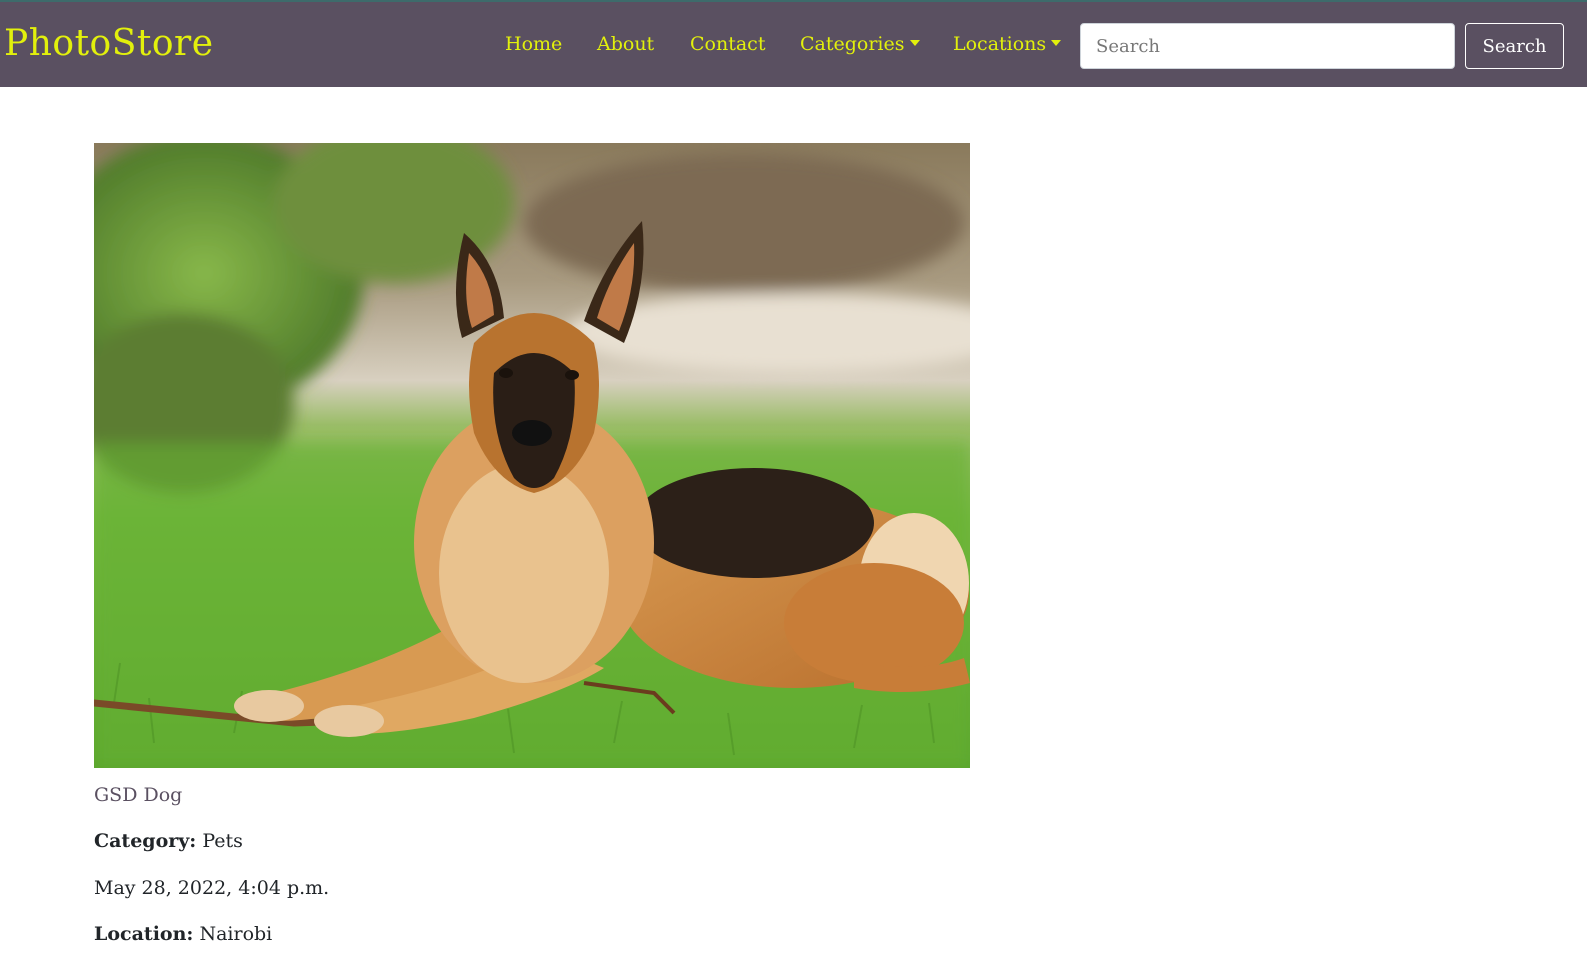  I want to click on nav-link-about: About, so click(625, 44).